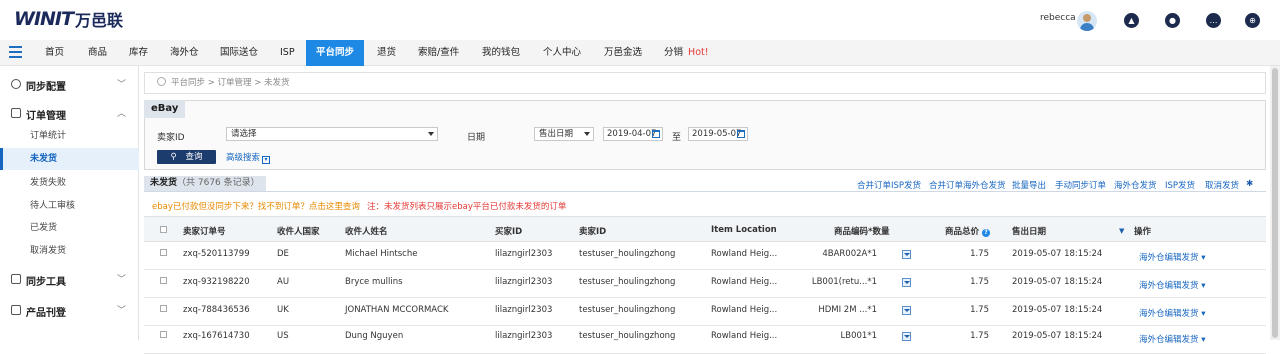 The image size is (1280, 354). What do you see at coordinates (366, 231) in the screenshot?
I see `col-recipient-name: 收件人姓名` at bounding box center [366, 231].